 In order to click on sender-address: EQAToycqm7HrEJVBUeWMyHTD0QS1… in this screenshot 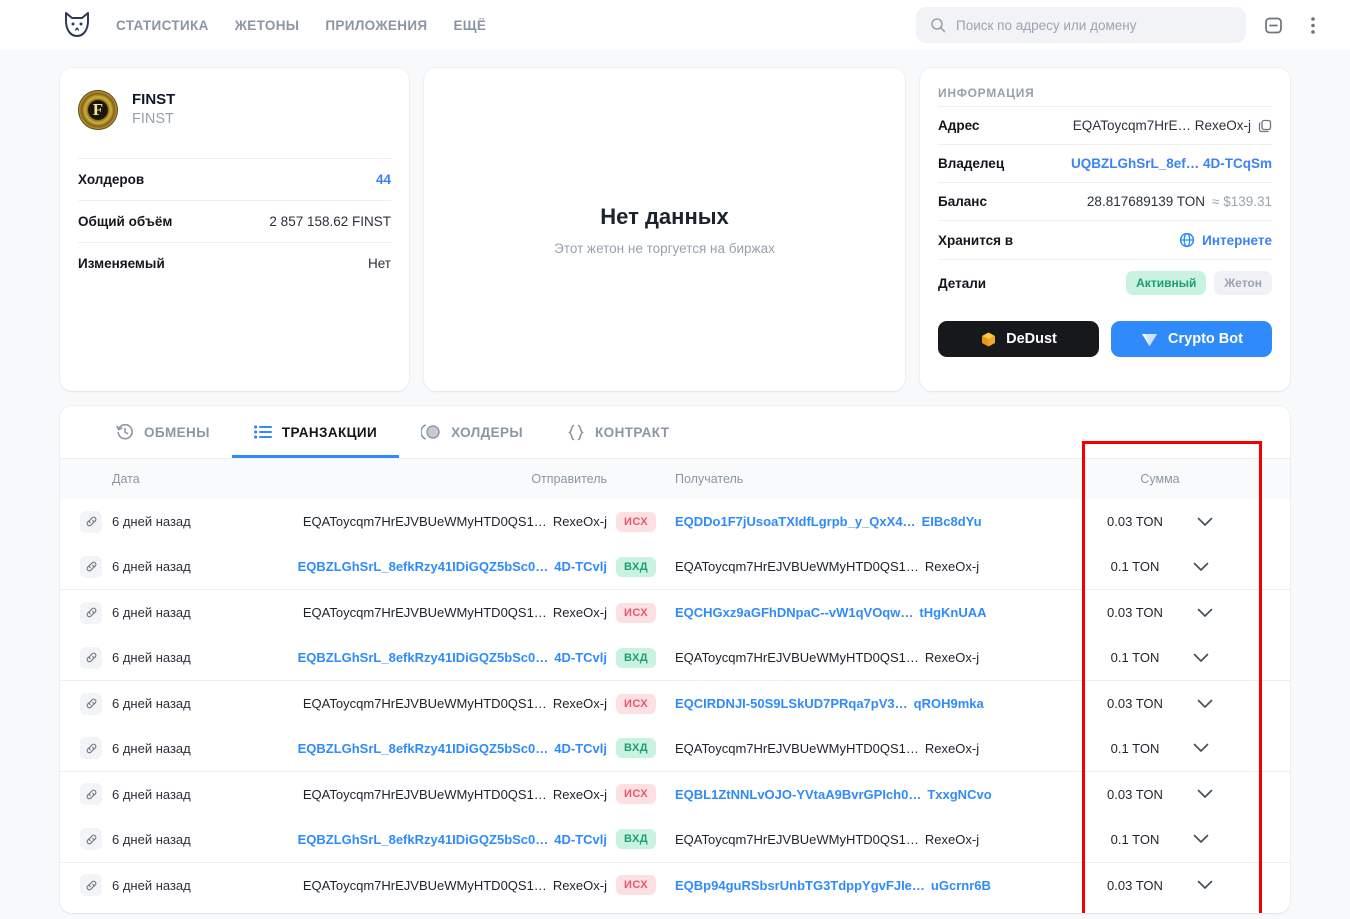, I will do `click(424, 613)`.